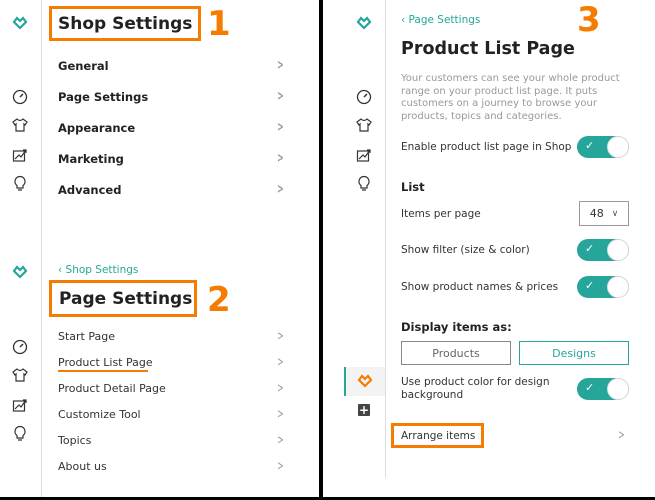  I want to click on page-title: Shop Settings, so click(125, 24).